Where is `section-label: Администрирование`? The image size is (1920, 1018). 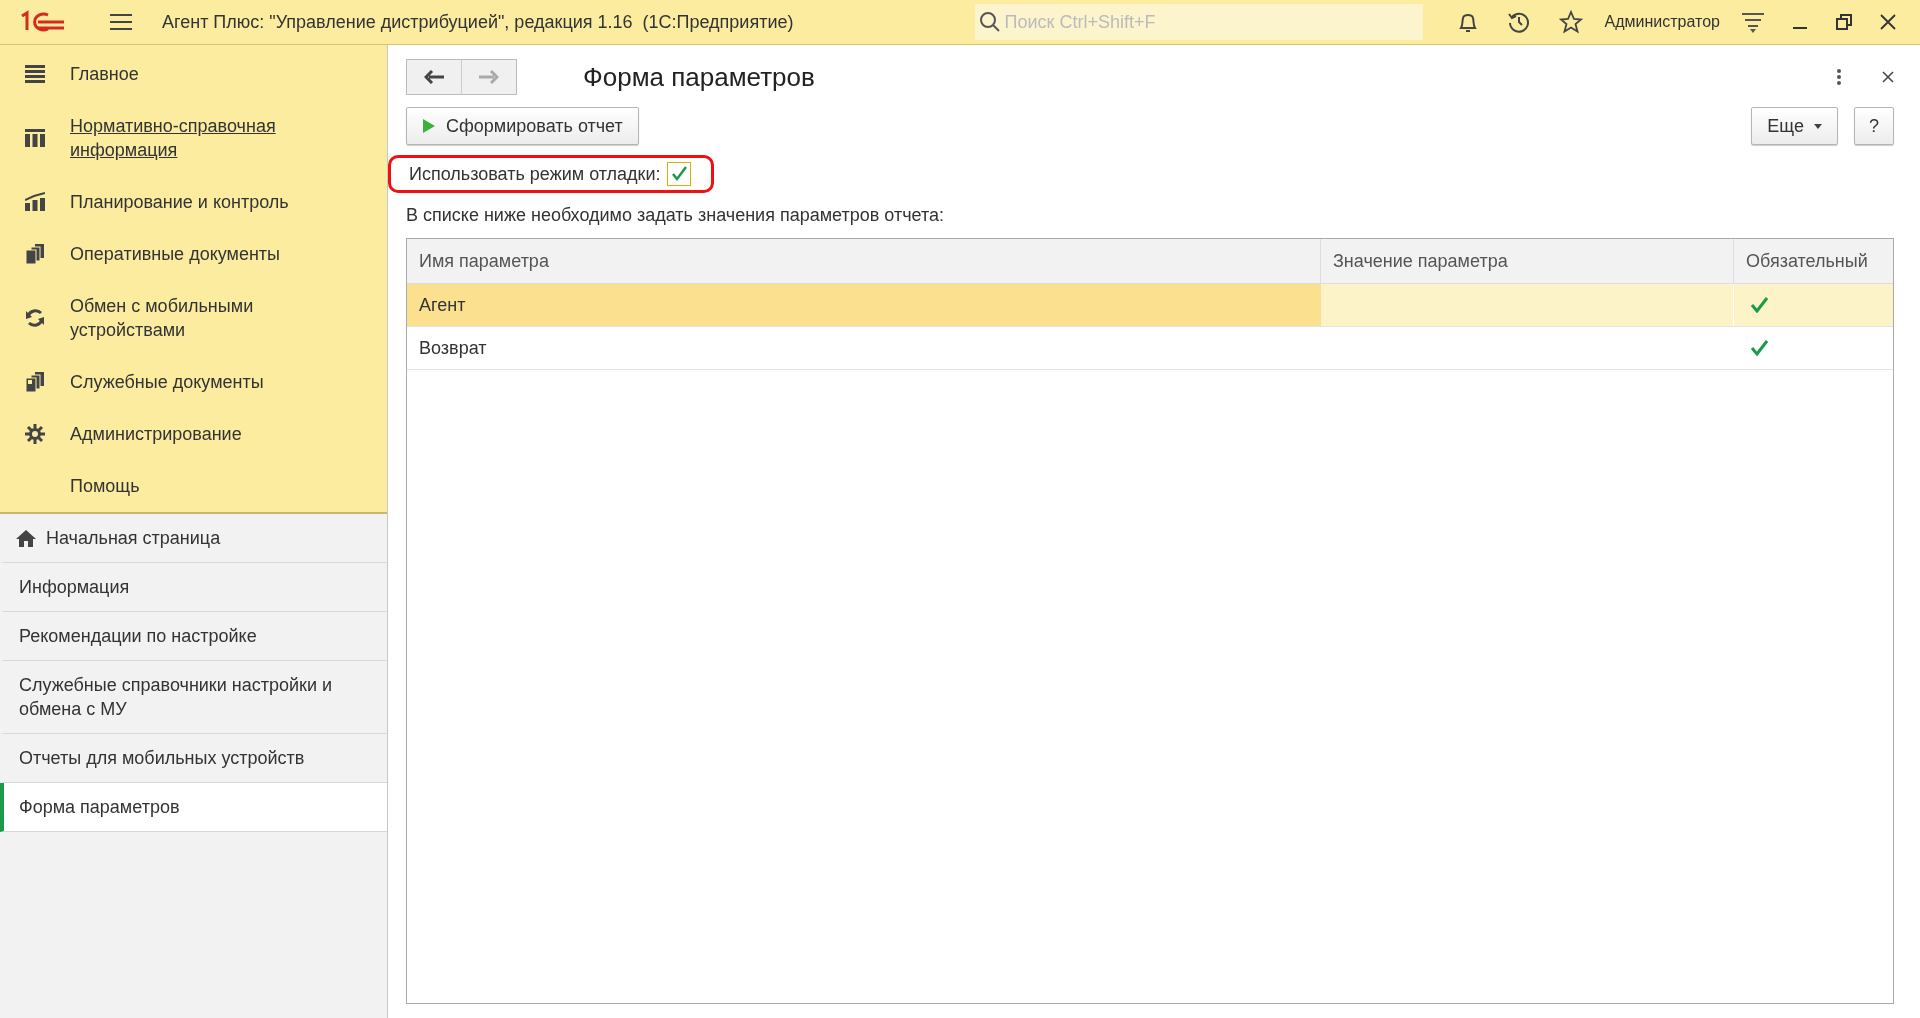
section-label: Администрирование is located at coordinates (200, 434).